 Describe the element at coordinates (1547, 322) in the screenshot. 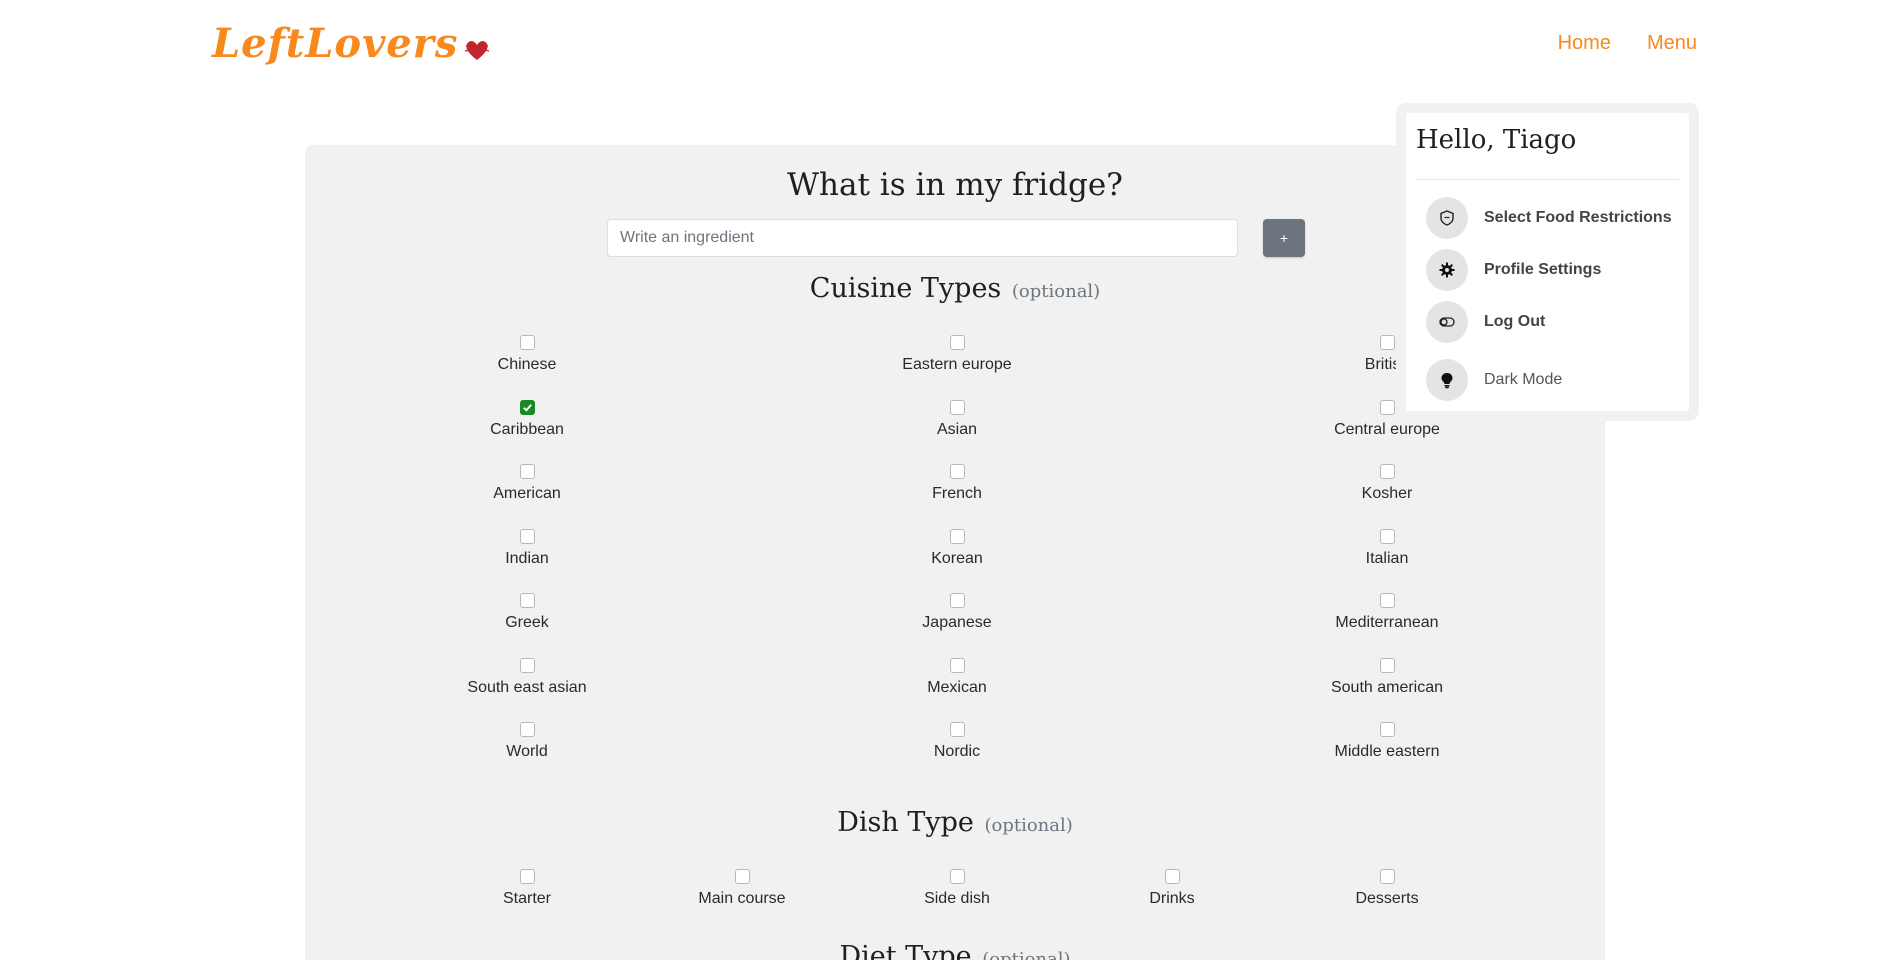

I see `menu-item-log-out: Log Out` at that location.